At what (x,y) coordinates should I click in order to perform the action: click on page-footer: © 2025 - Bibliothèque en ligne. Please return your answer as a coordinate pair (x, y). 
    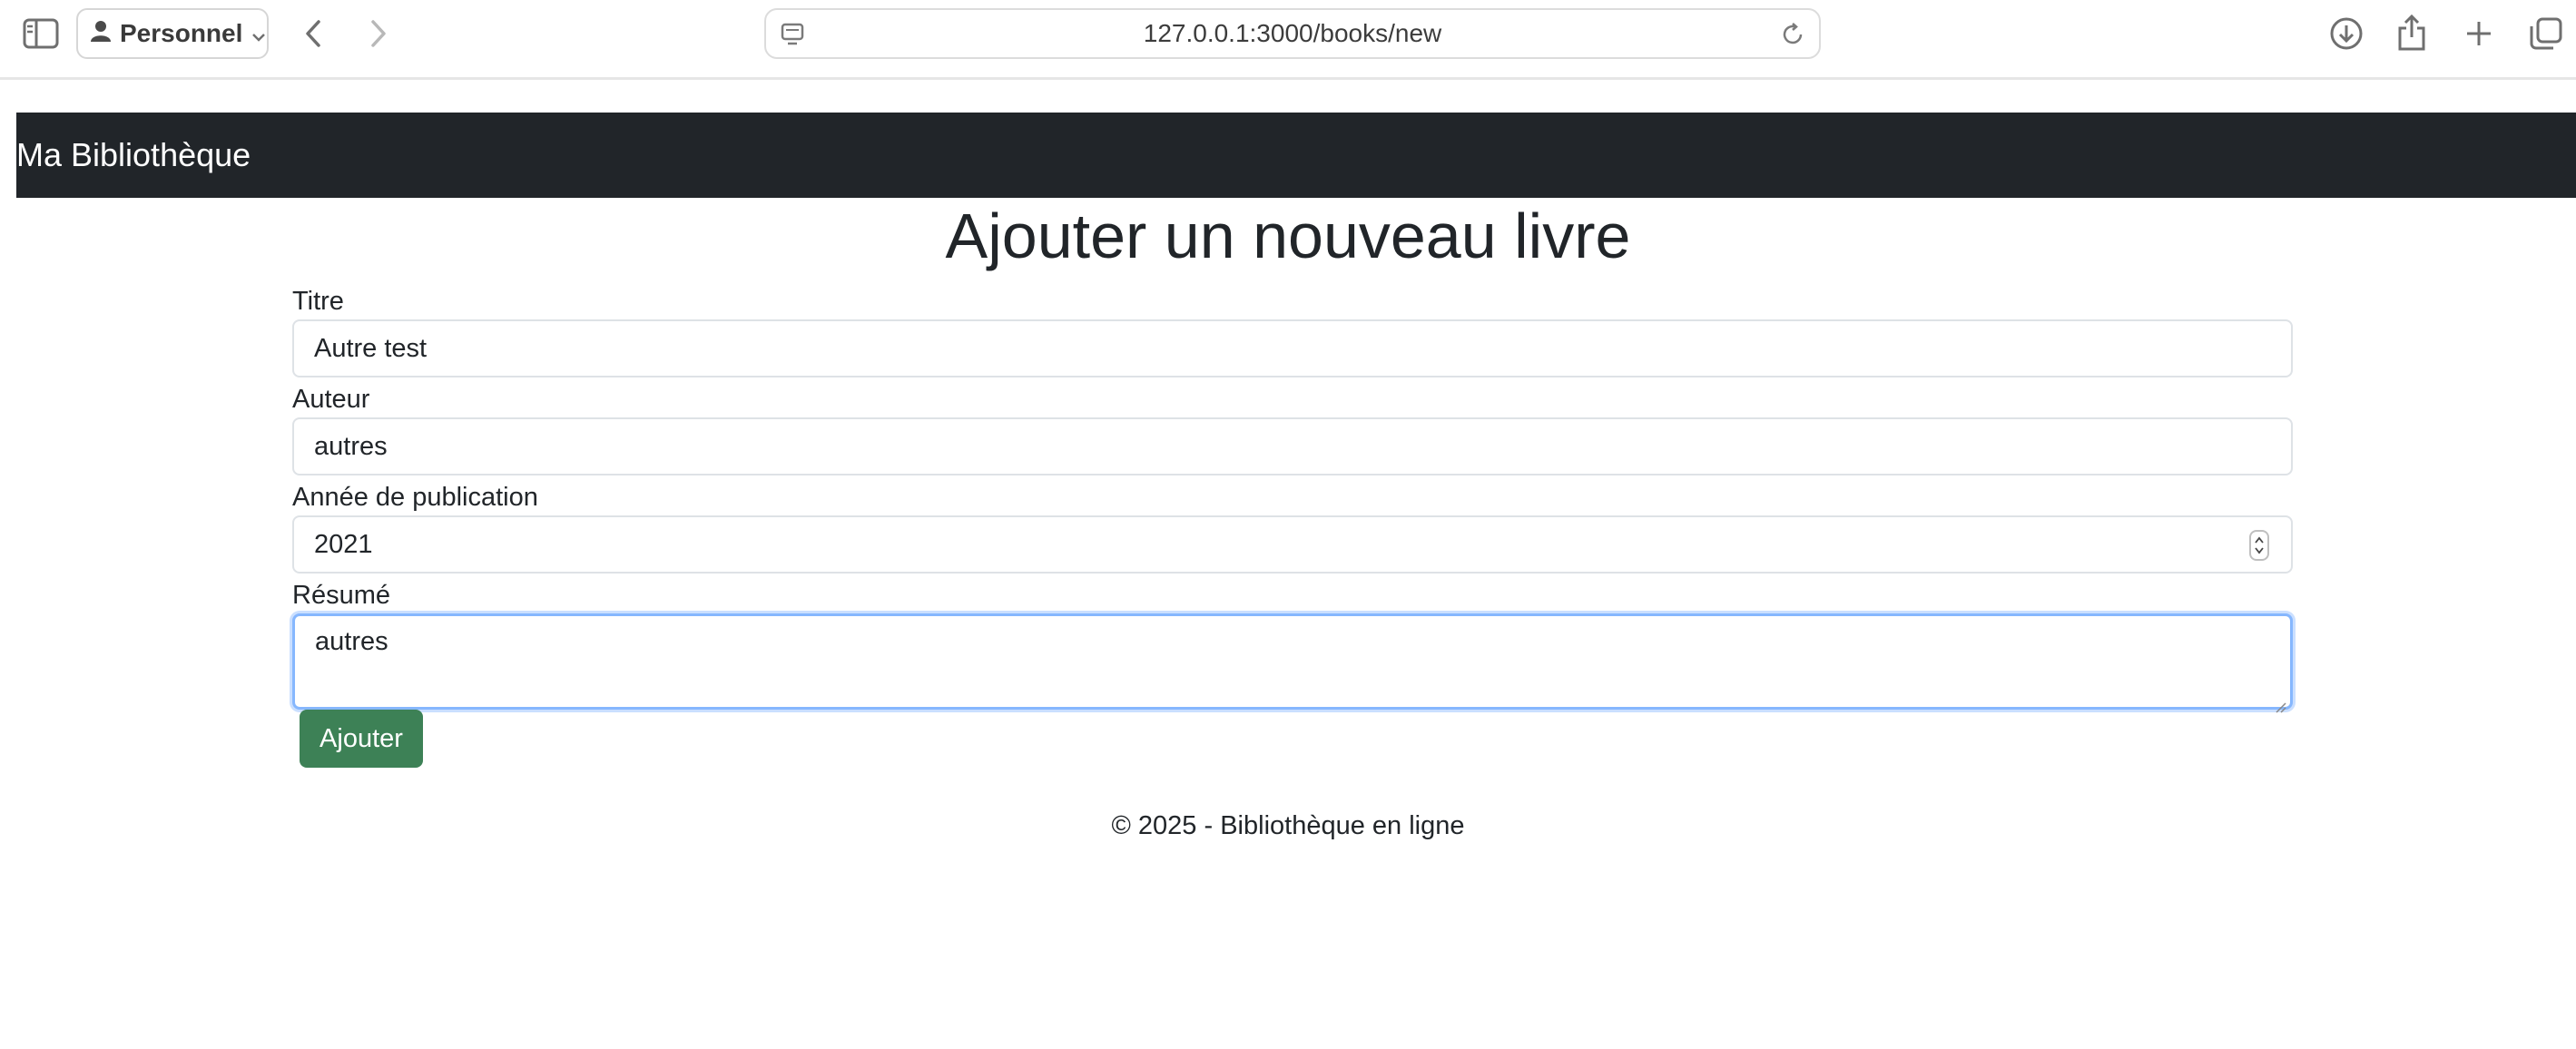
    Looking at the image, I should click on (1288, 825).